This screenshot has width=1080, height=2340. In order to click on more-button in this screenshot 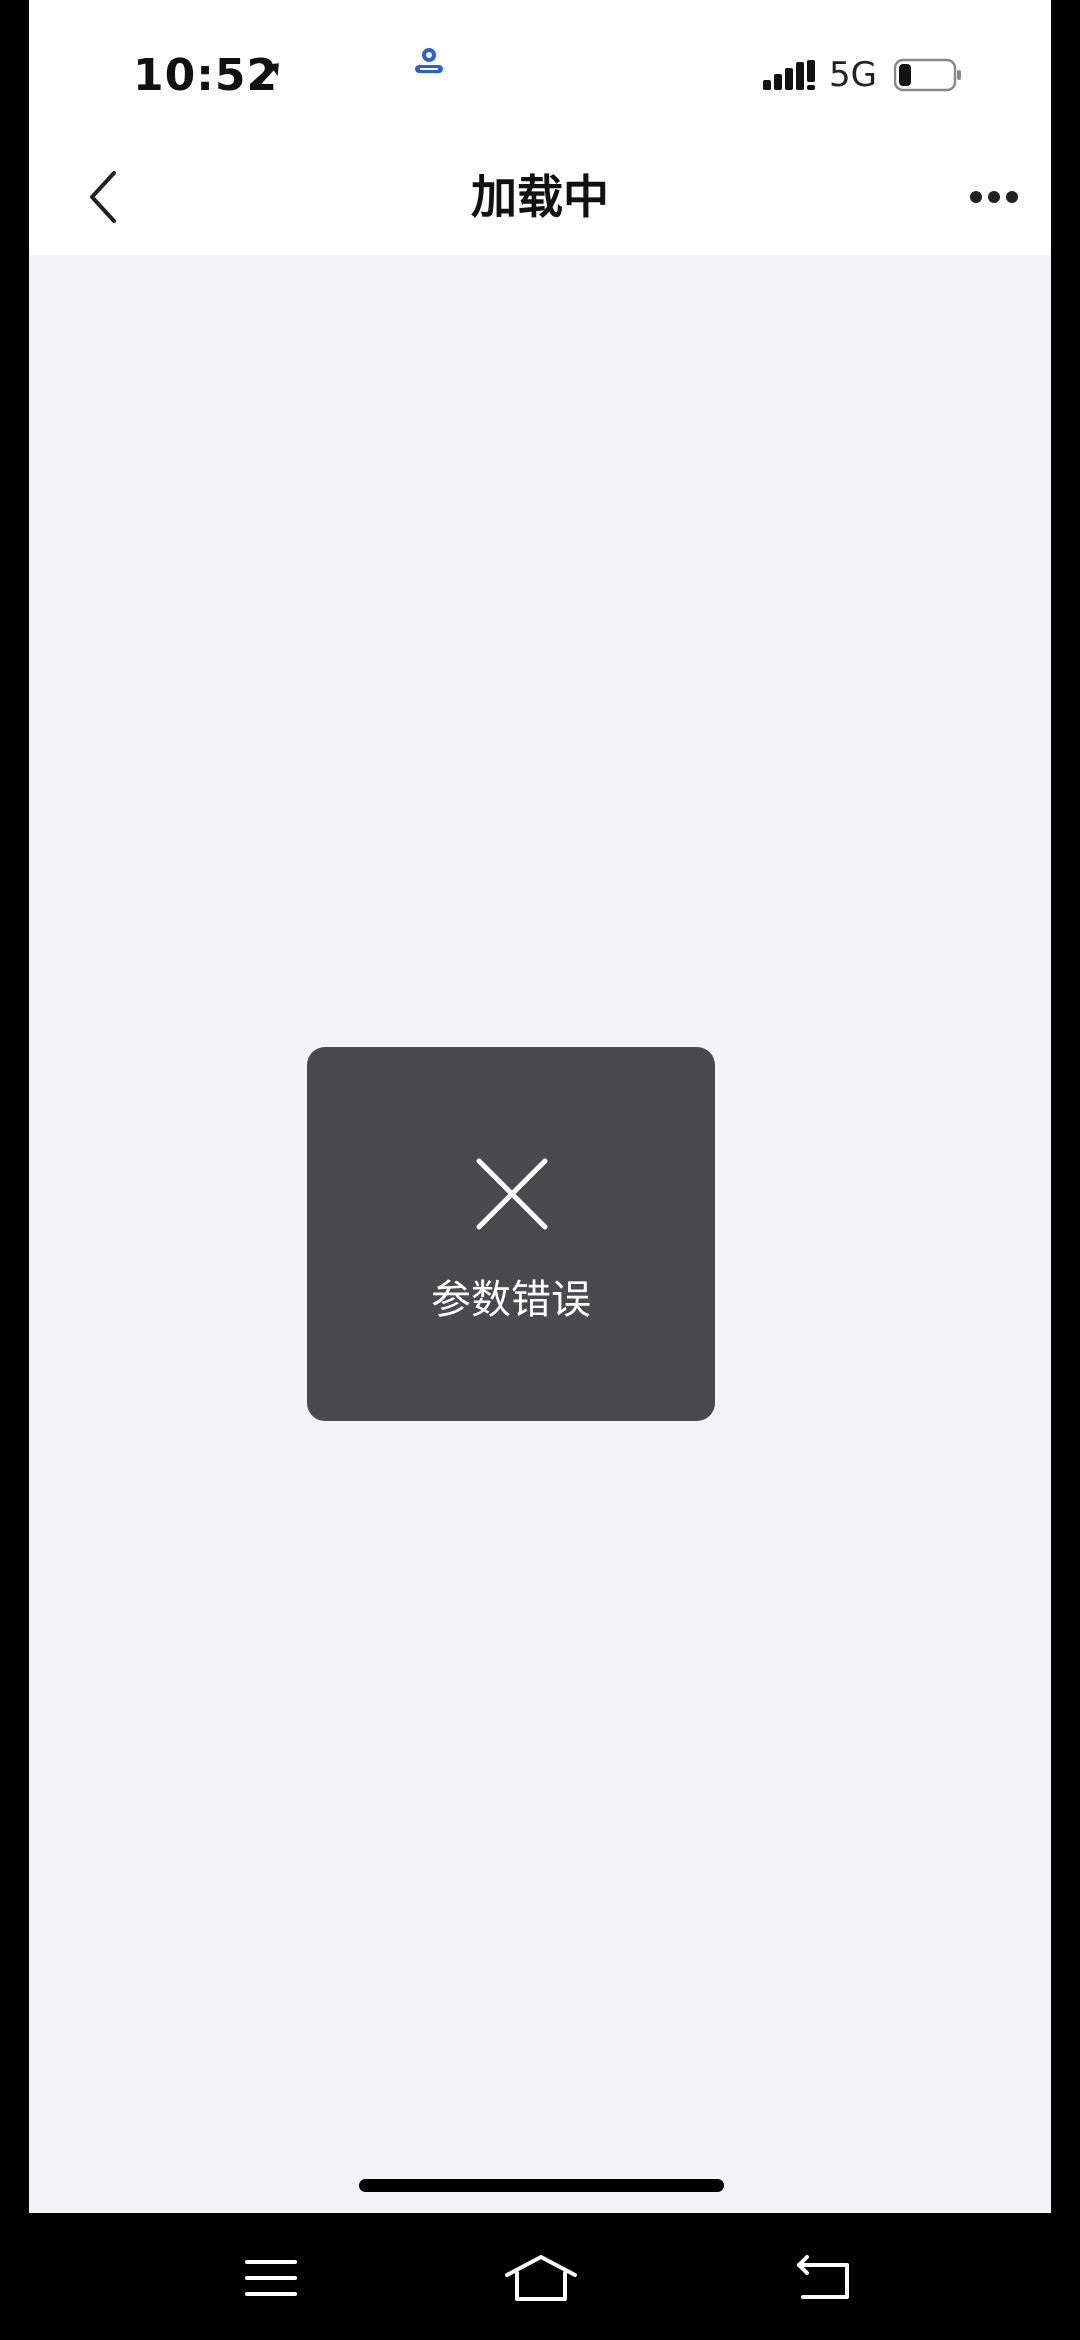, I will do `click(994, 197)`.